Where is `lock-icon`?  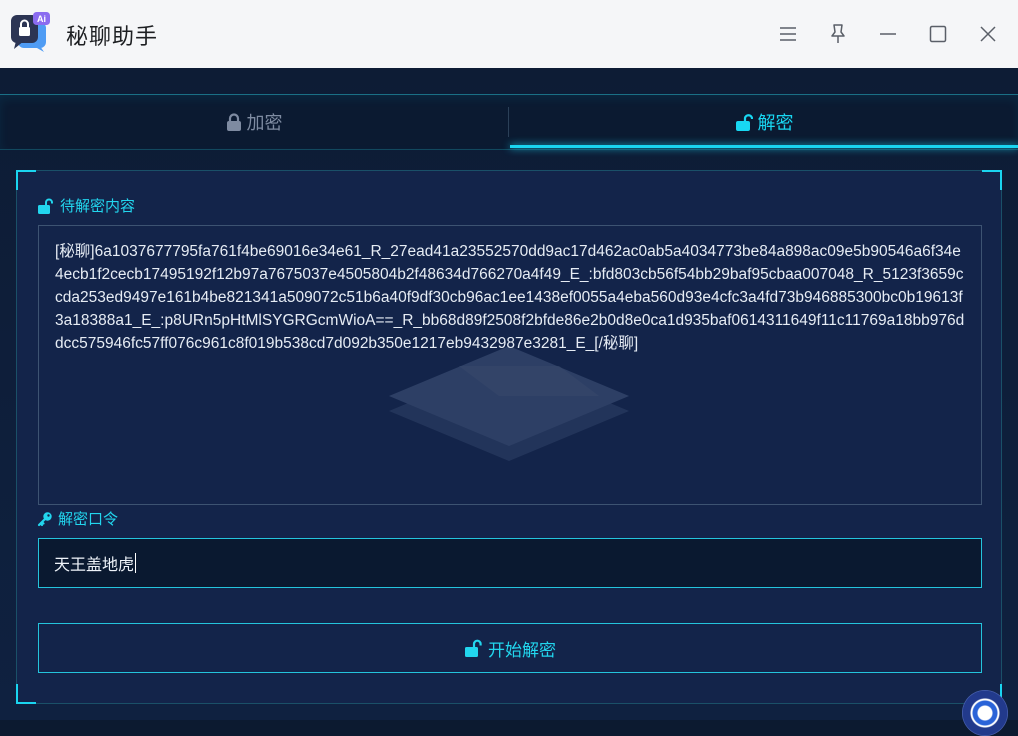 lock-icon is located at coordinates (233, 122).